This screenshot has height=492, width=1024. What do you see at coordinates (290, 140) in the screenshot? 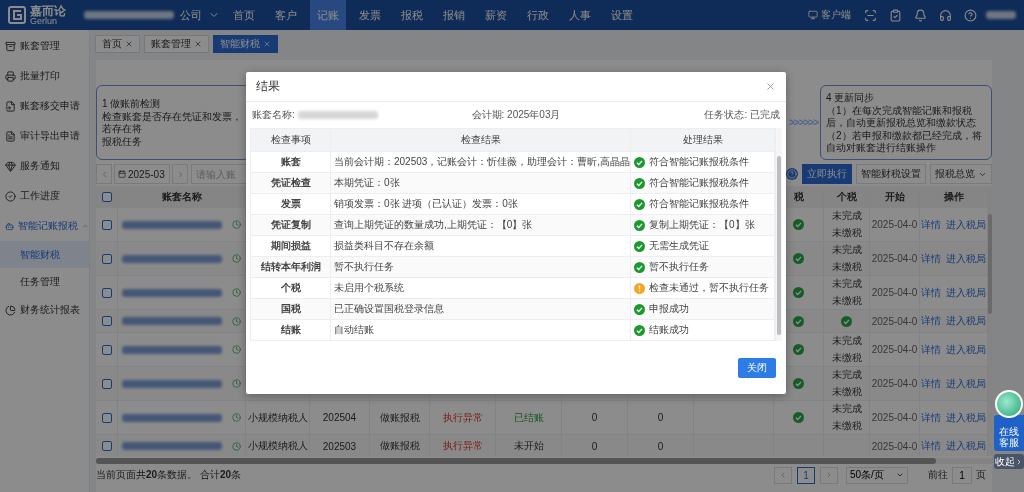
I see `column-header: 检查事项` at bounding box center [290, 140].